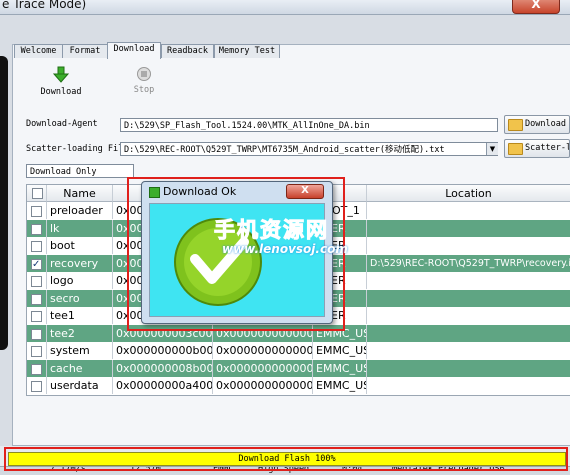  I want to click on stop-button: Stop, so click(144, 83).